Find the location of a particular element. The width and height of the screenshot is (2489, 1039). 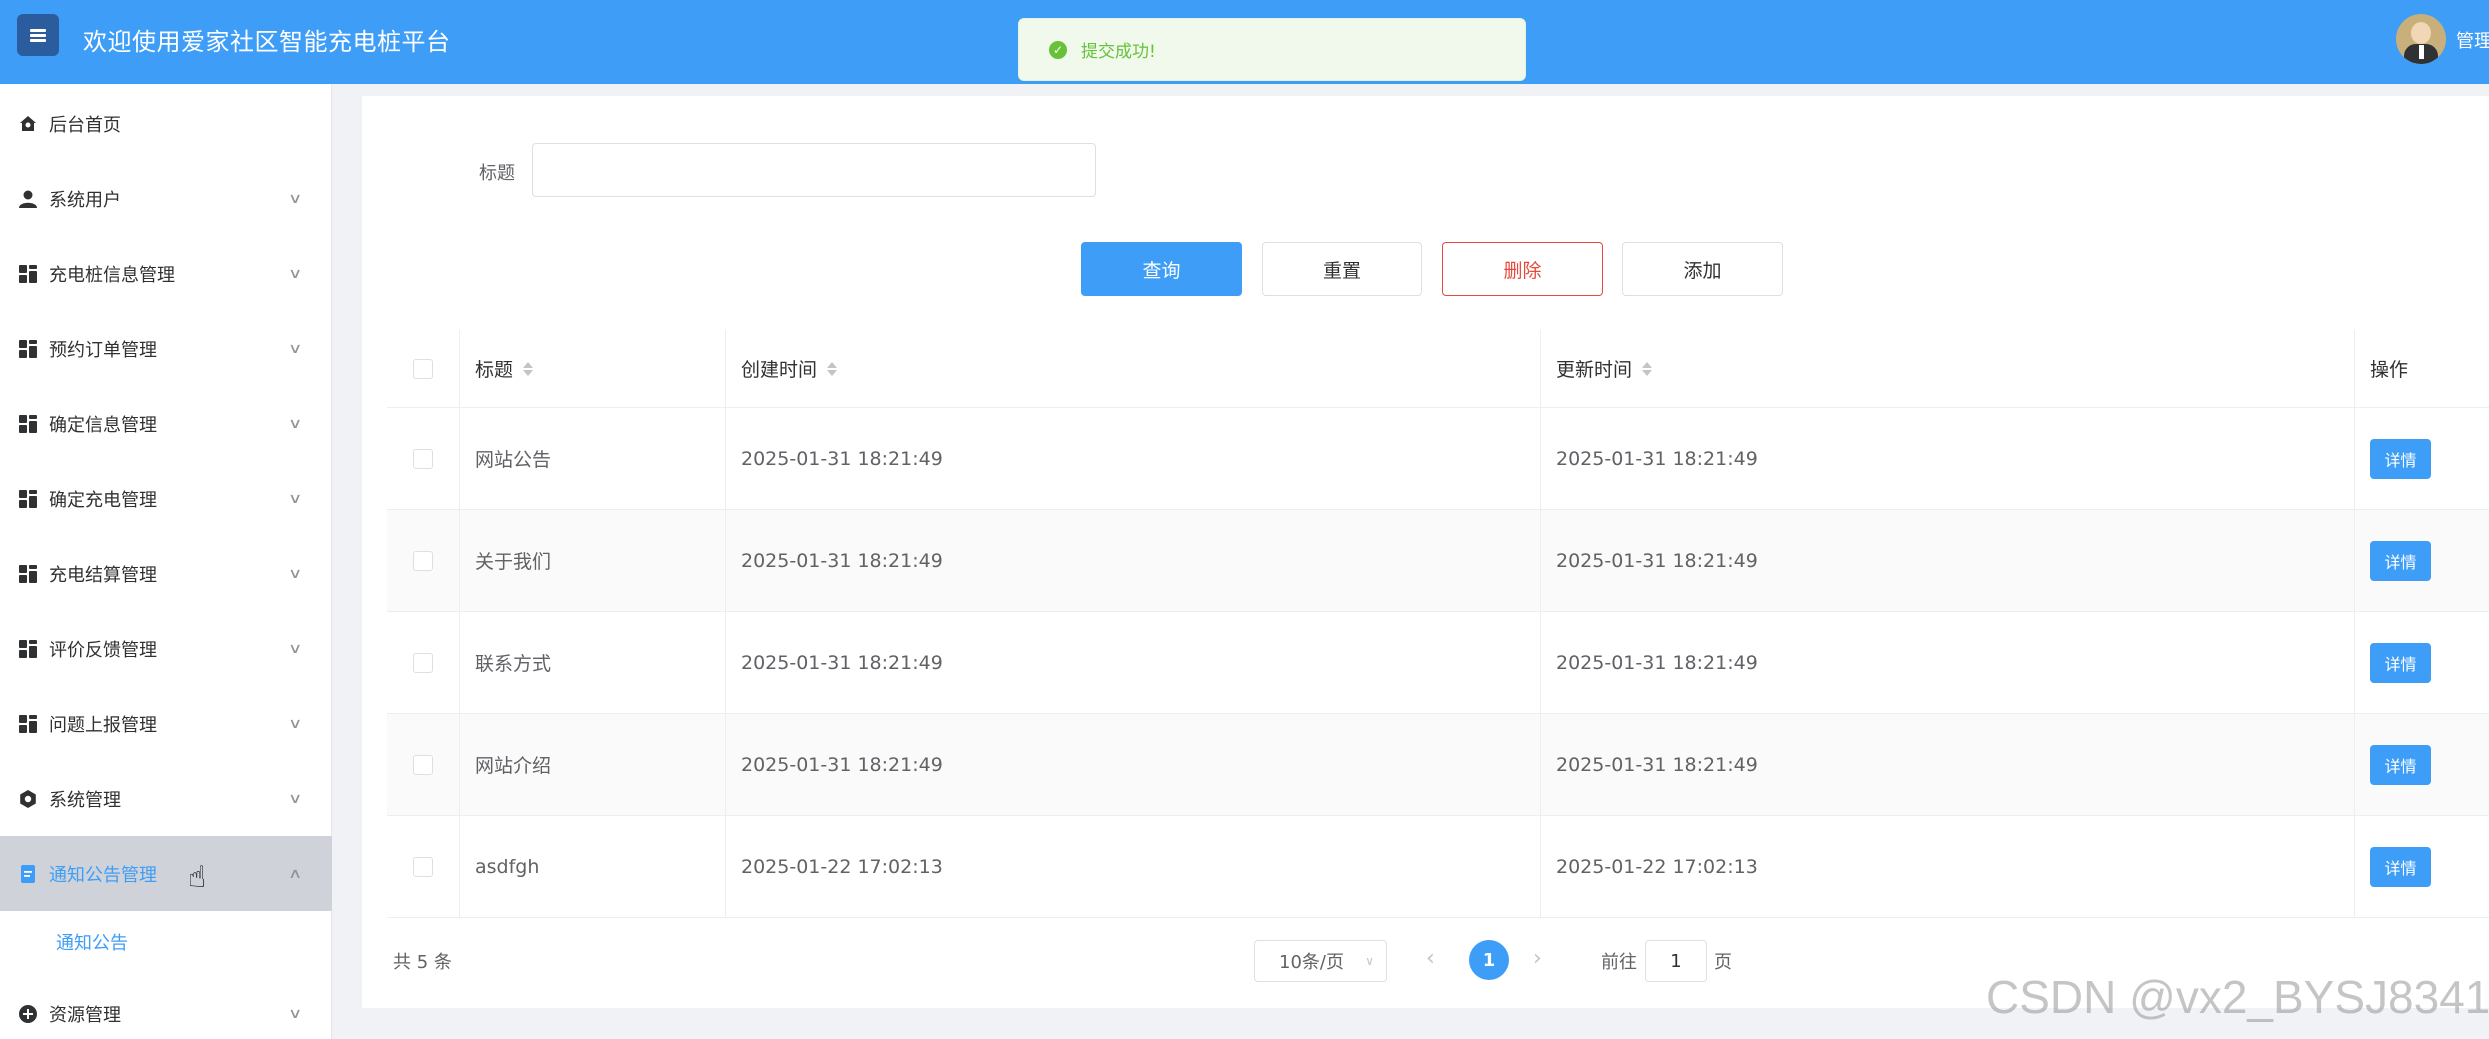

chevron-up-icon: ∧ is located at coordinates (295, 873).